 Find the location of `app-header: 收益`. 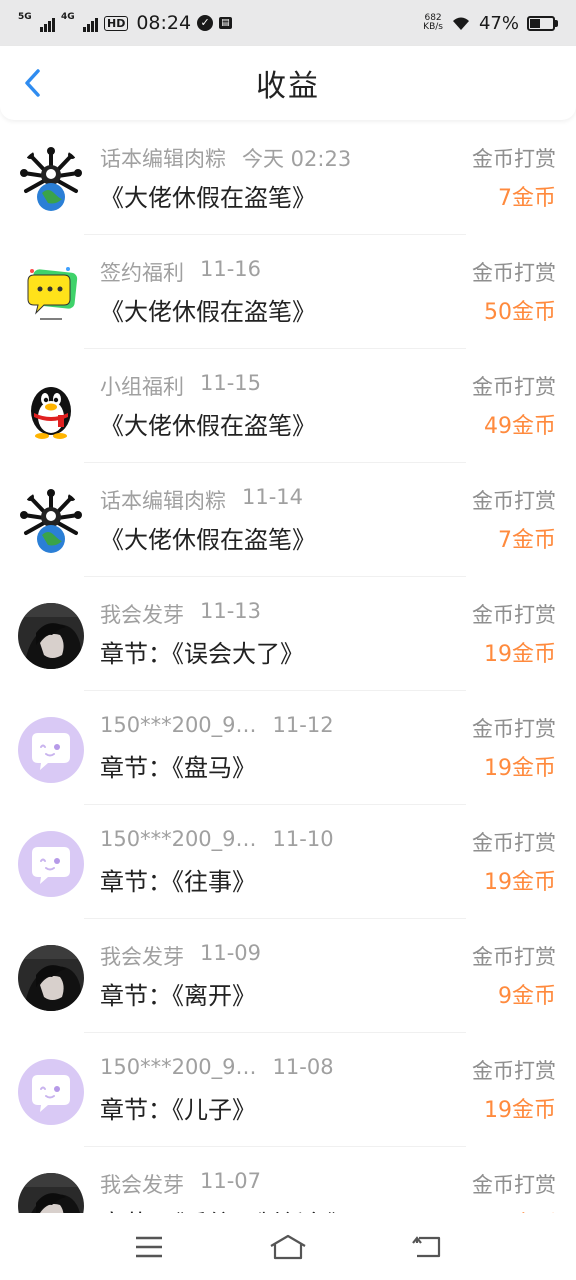

app-header: 收益 is located at coordinates (288, 83).